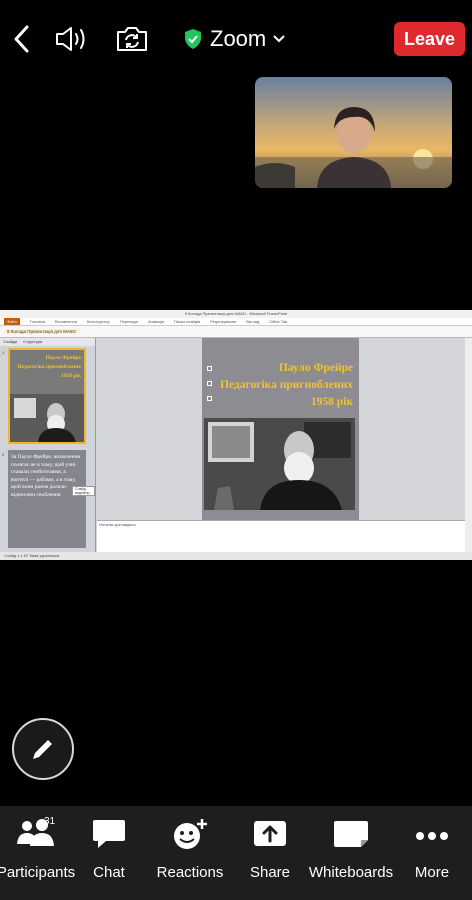 This screenshot has width=472, height=900. Describe the element at coordinates (236, 332) in the screenshot. I see `document-tab-bar: 9 Колода Презентація для МАКО` at that location.